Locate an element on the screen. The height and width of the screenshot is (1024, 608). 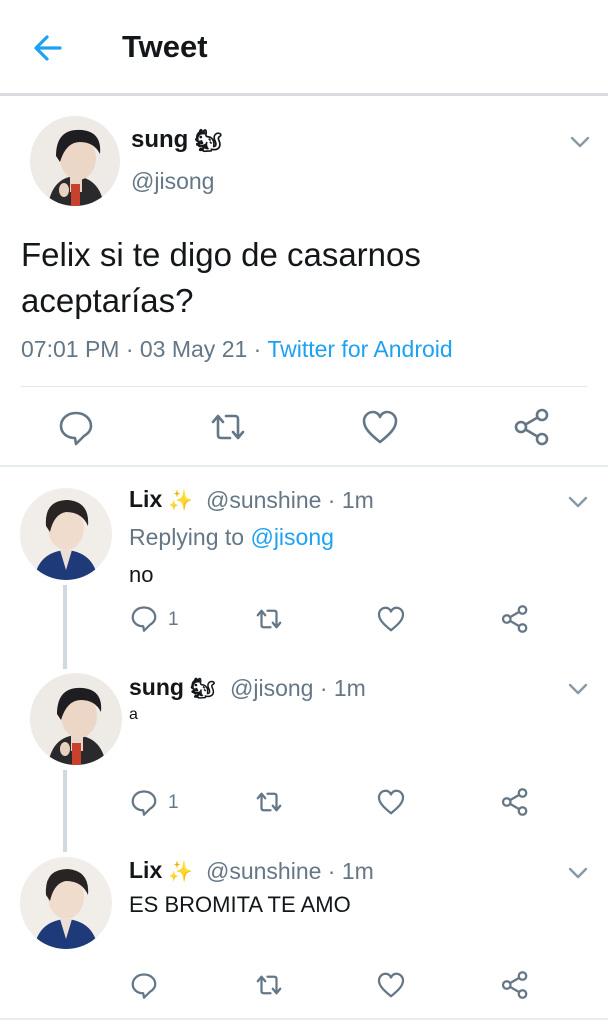
tweet-timestamp: 07:01 PM · 03 May 21 · is located at coordinates (144, 349).